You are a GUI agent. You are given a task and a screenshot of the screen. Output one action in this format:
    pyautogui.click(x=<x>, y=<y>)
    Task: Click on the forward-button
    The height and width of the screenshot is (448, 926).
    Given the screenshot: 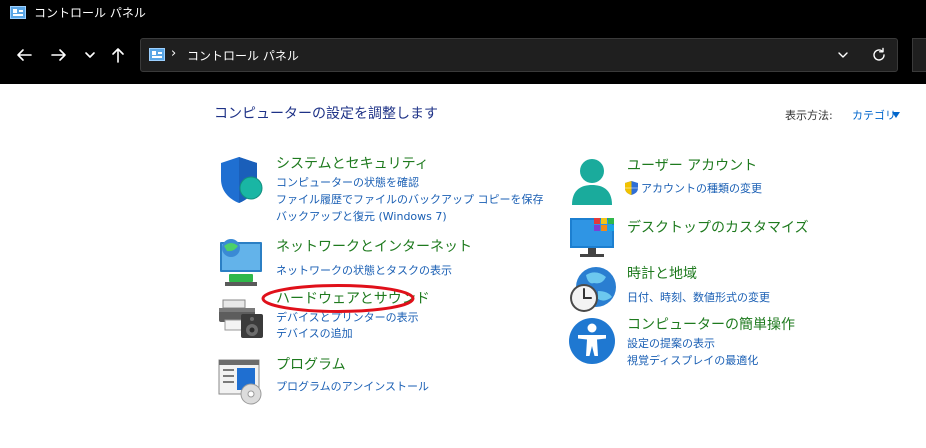 What is the action you would take?
    pyautogui.click(x=59, y=55)
    